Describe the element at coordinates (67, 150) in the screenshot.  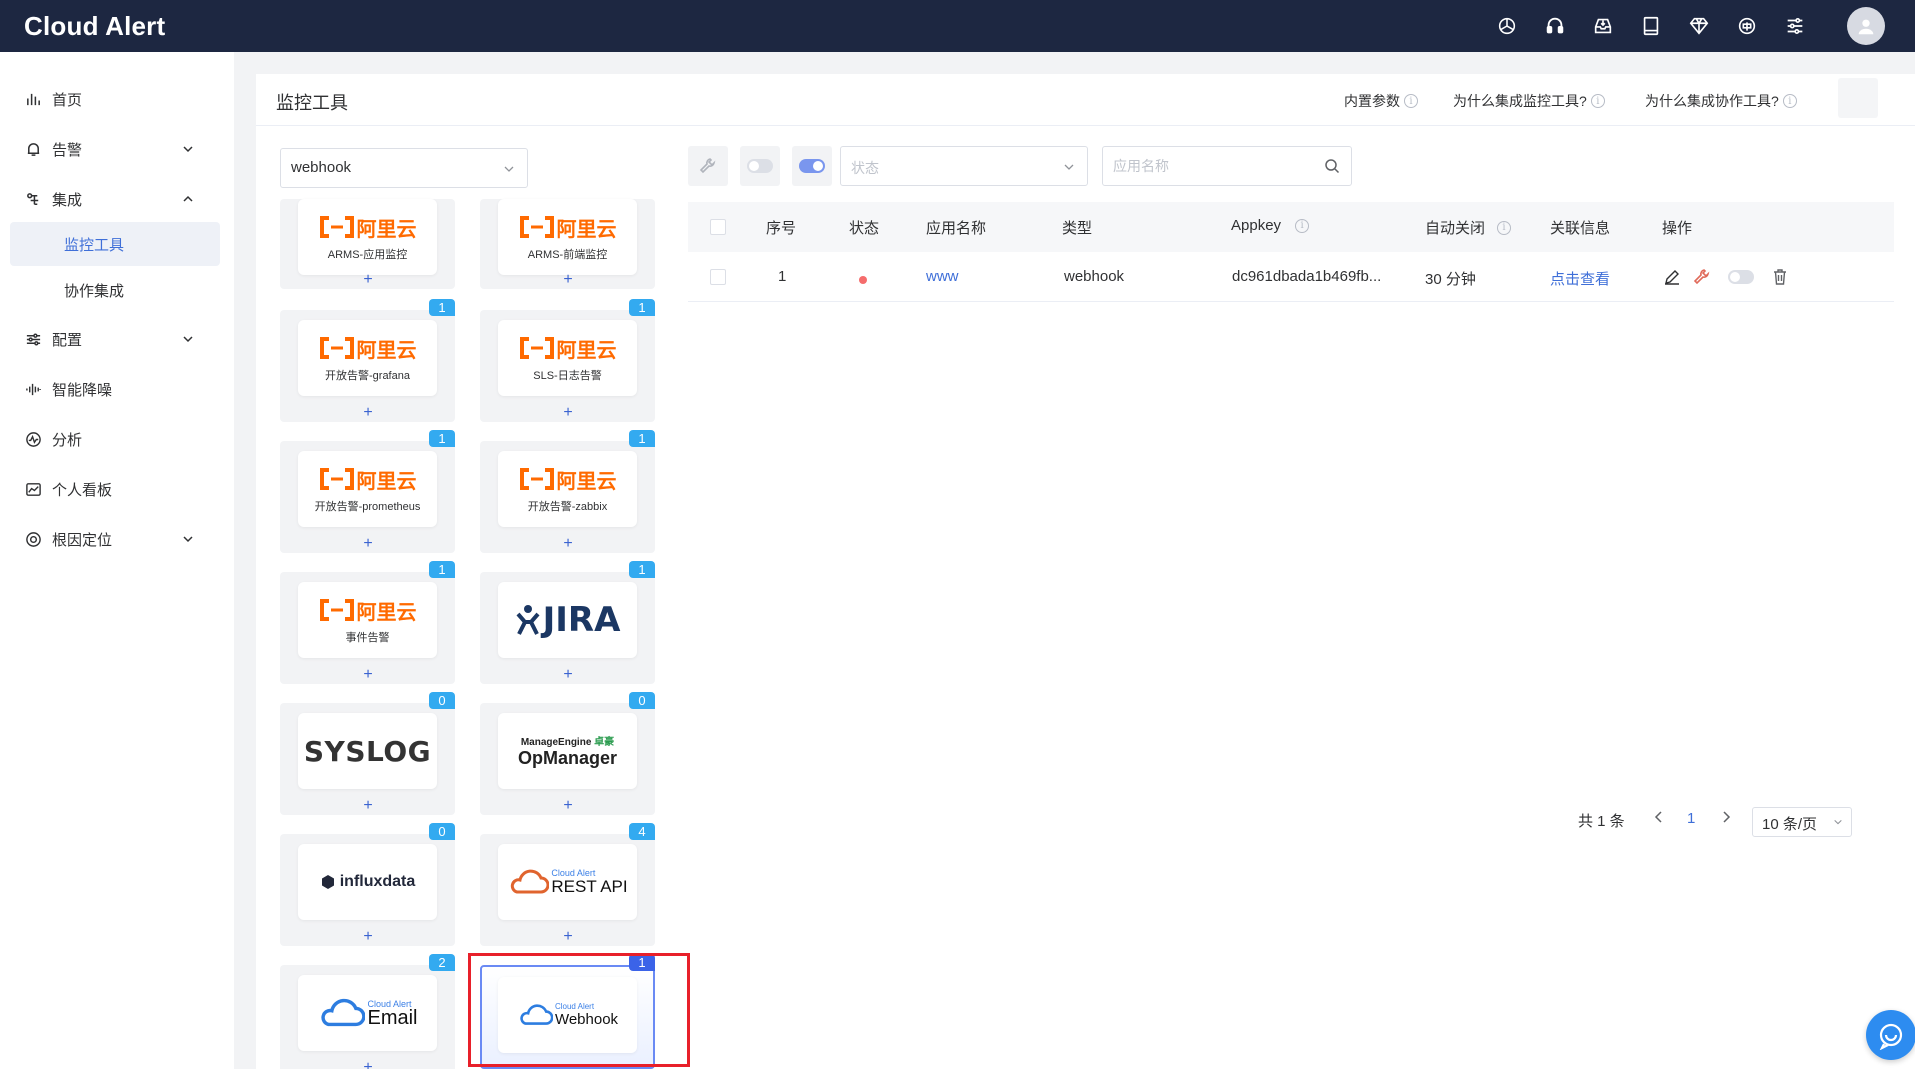
I see `sidebar-item-label: 告警` at that location.